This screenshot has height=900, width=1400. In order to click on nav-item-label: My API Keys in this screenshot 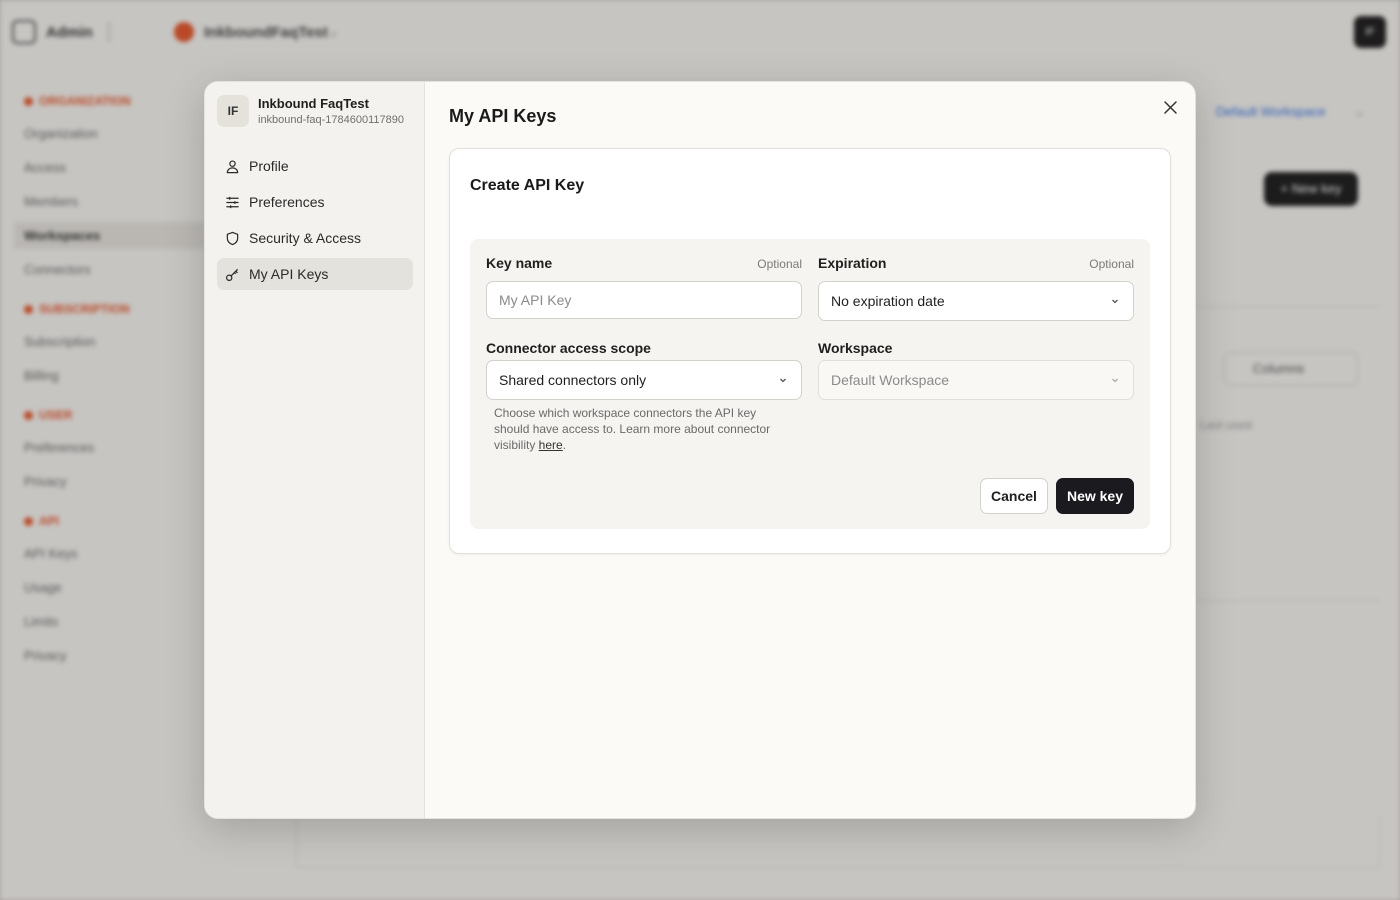, I will do `click(289, 274)`.